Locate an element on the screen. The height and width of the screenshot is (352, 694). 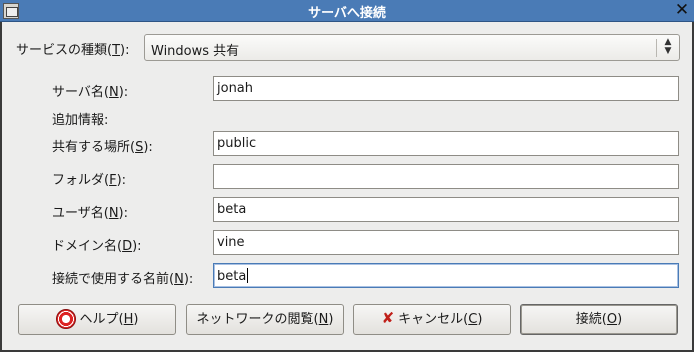
extra-info-heading: 追加情報: is located at coordinates (80, 120).